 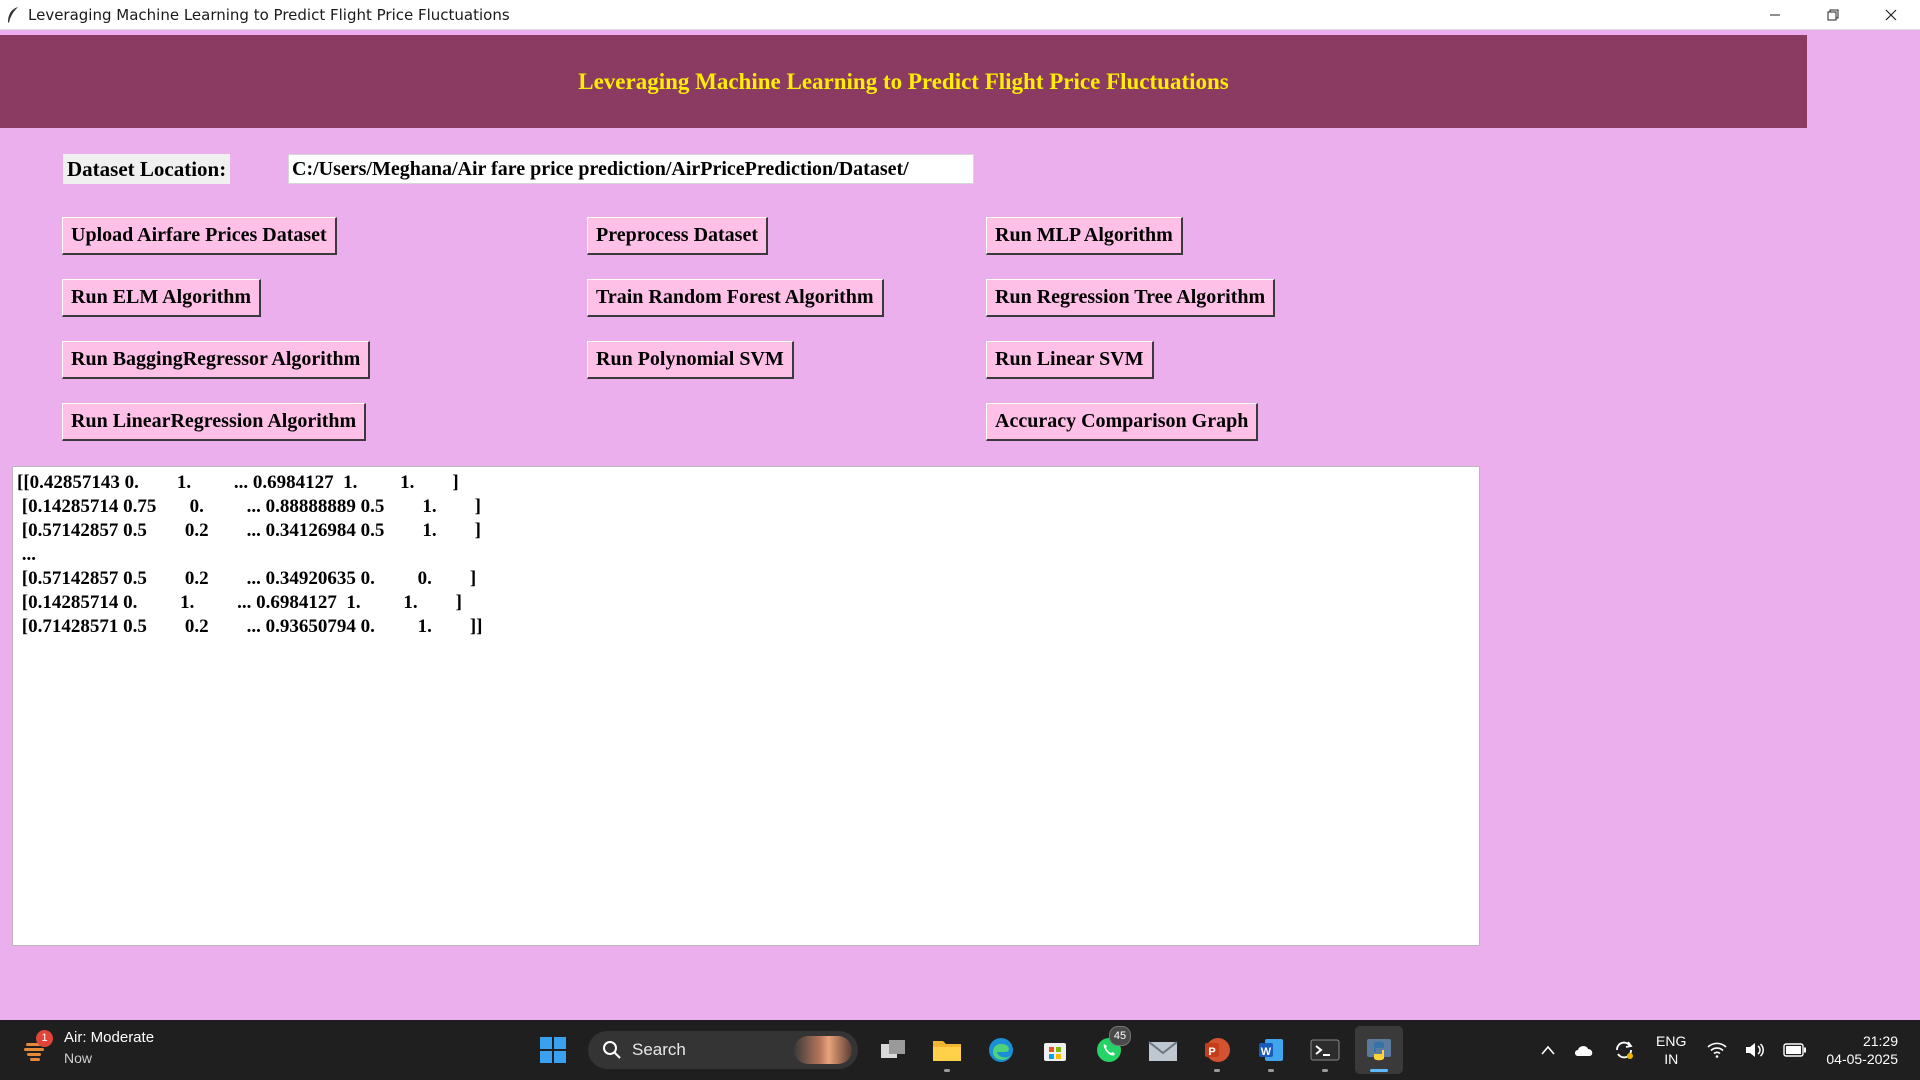 I want to click on weather-badge: 1, so click(x=44, y=1038).